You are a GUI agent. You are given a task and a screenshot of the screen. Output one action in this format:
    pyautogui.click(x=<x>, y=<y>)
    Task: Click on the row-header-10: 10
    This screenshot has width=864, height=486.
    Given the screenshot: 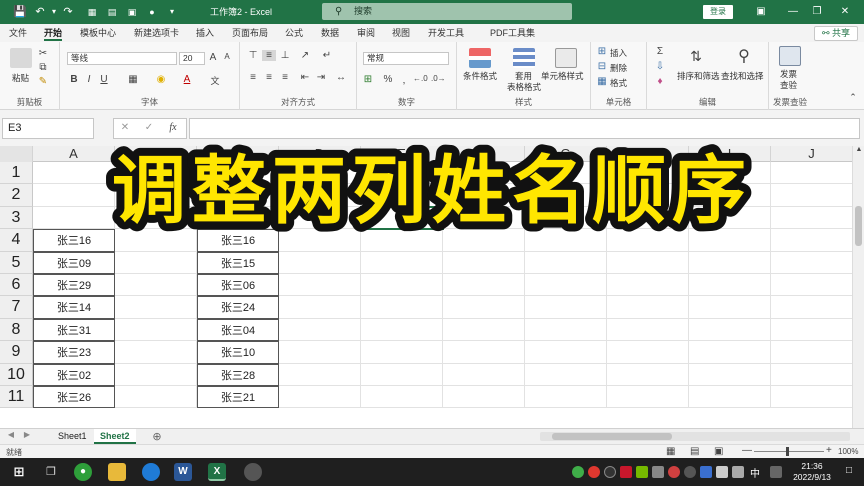 What is the action you would take?
    pyautogui.click(x=16, y=374)
    